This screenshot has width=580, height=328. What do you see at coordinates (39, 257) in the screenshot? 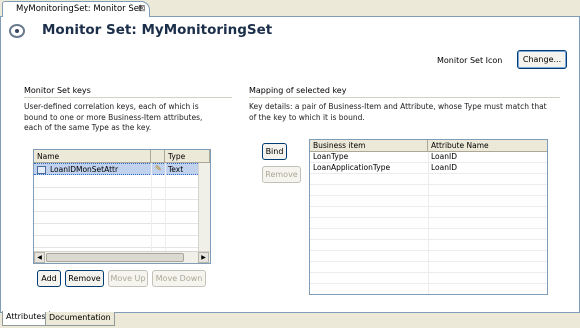
I see `scroll-left-icon: ◀` at bounding box center [39, 257].